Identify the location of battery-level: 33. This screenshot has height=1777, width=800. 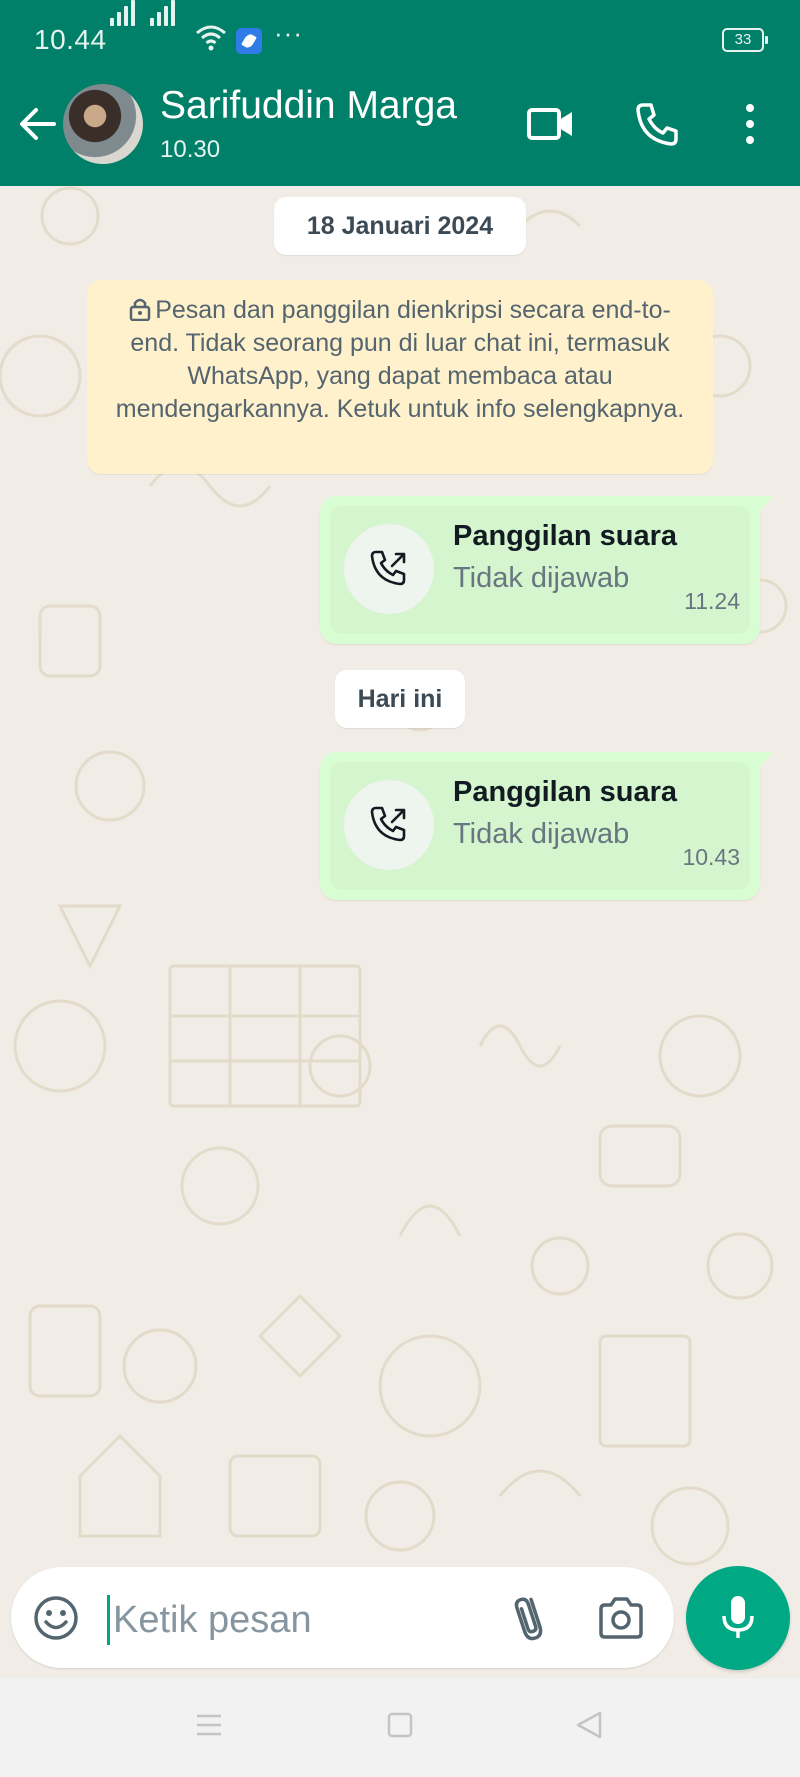
(743, 39).